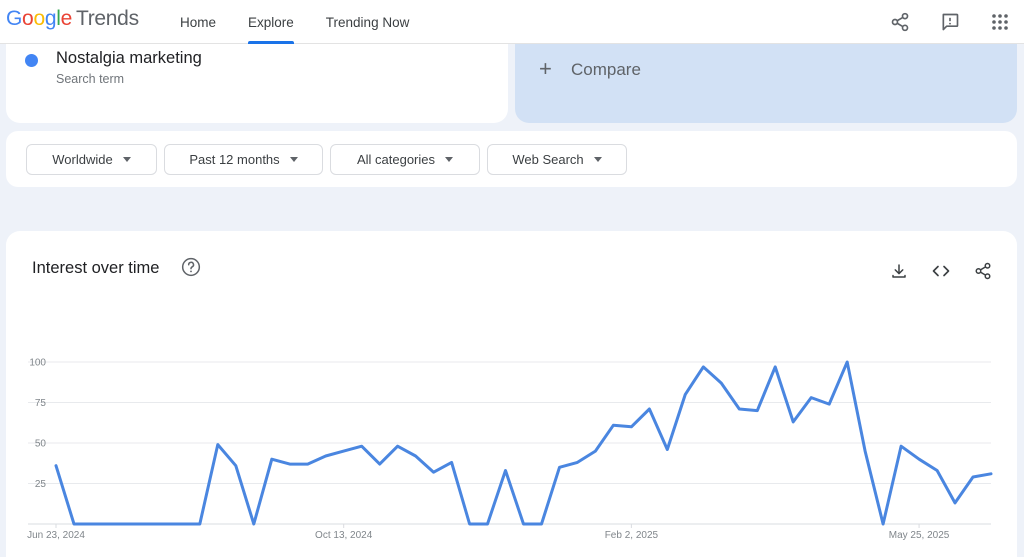 This screenshot has height=557, width=1024. What do you see at coordinates (90, 79) in the screenshot?
I see `search-term-subtitle: Search term` at bounding box center [90, 79].